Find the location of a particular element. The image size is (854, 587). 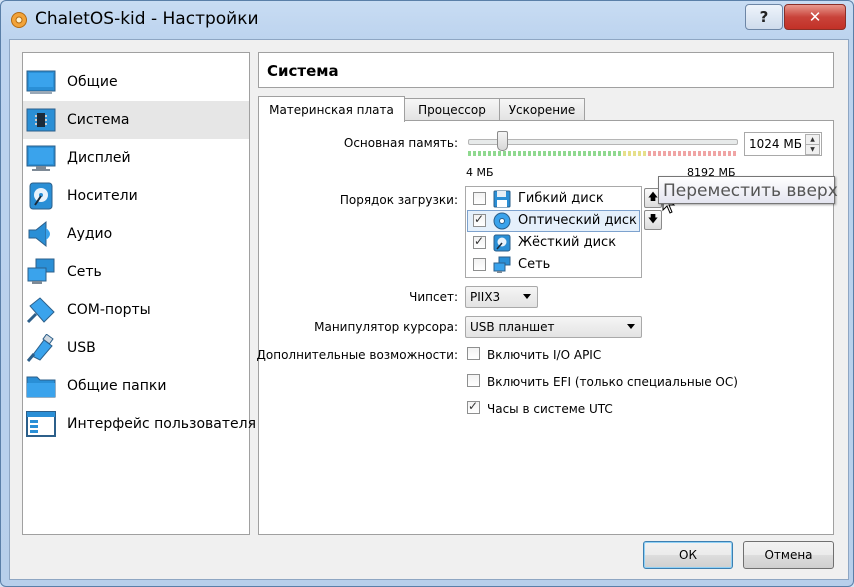

sidebar-item-label: COM-порты is located at coordinates (109, 310).